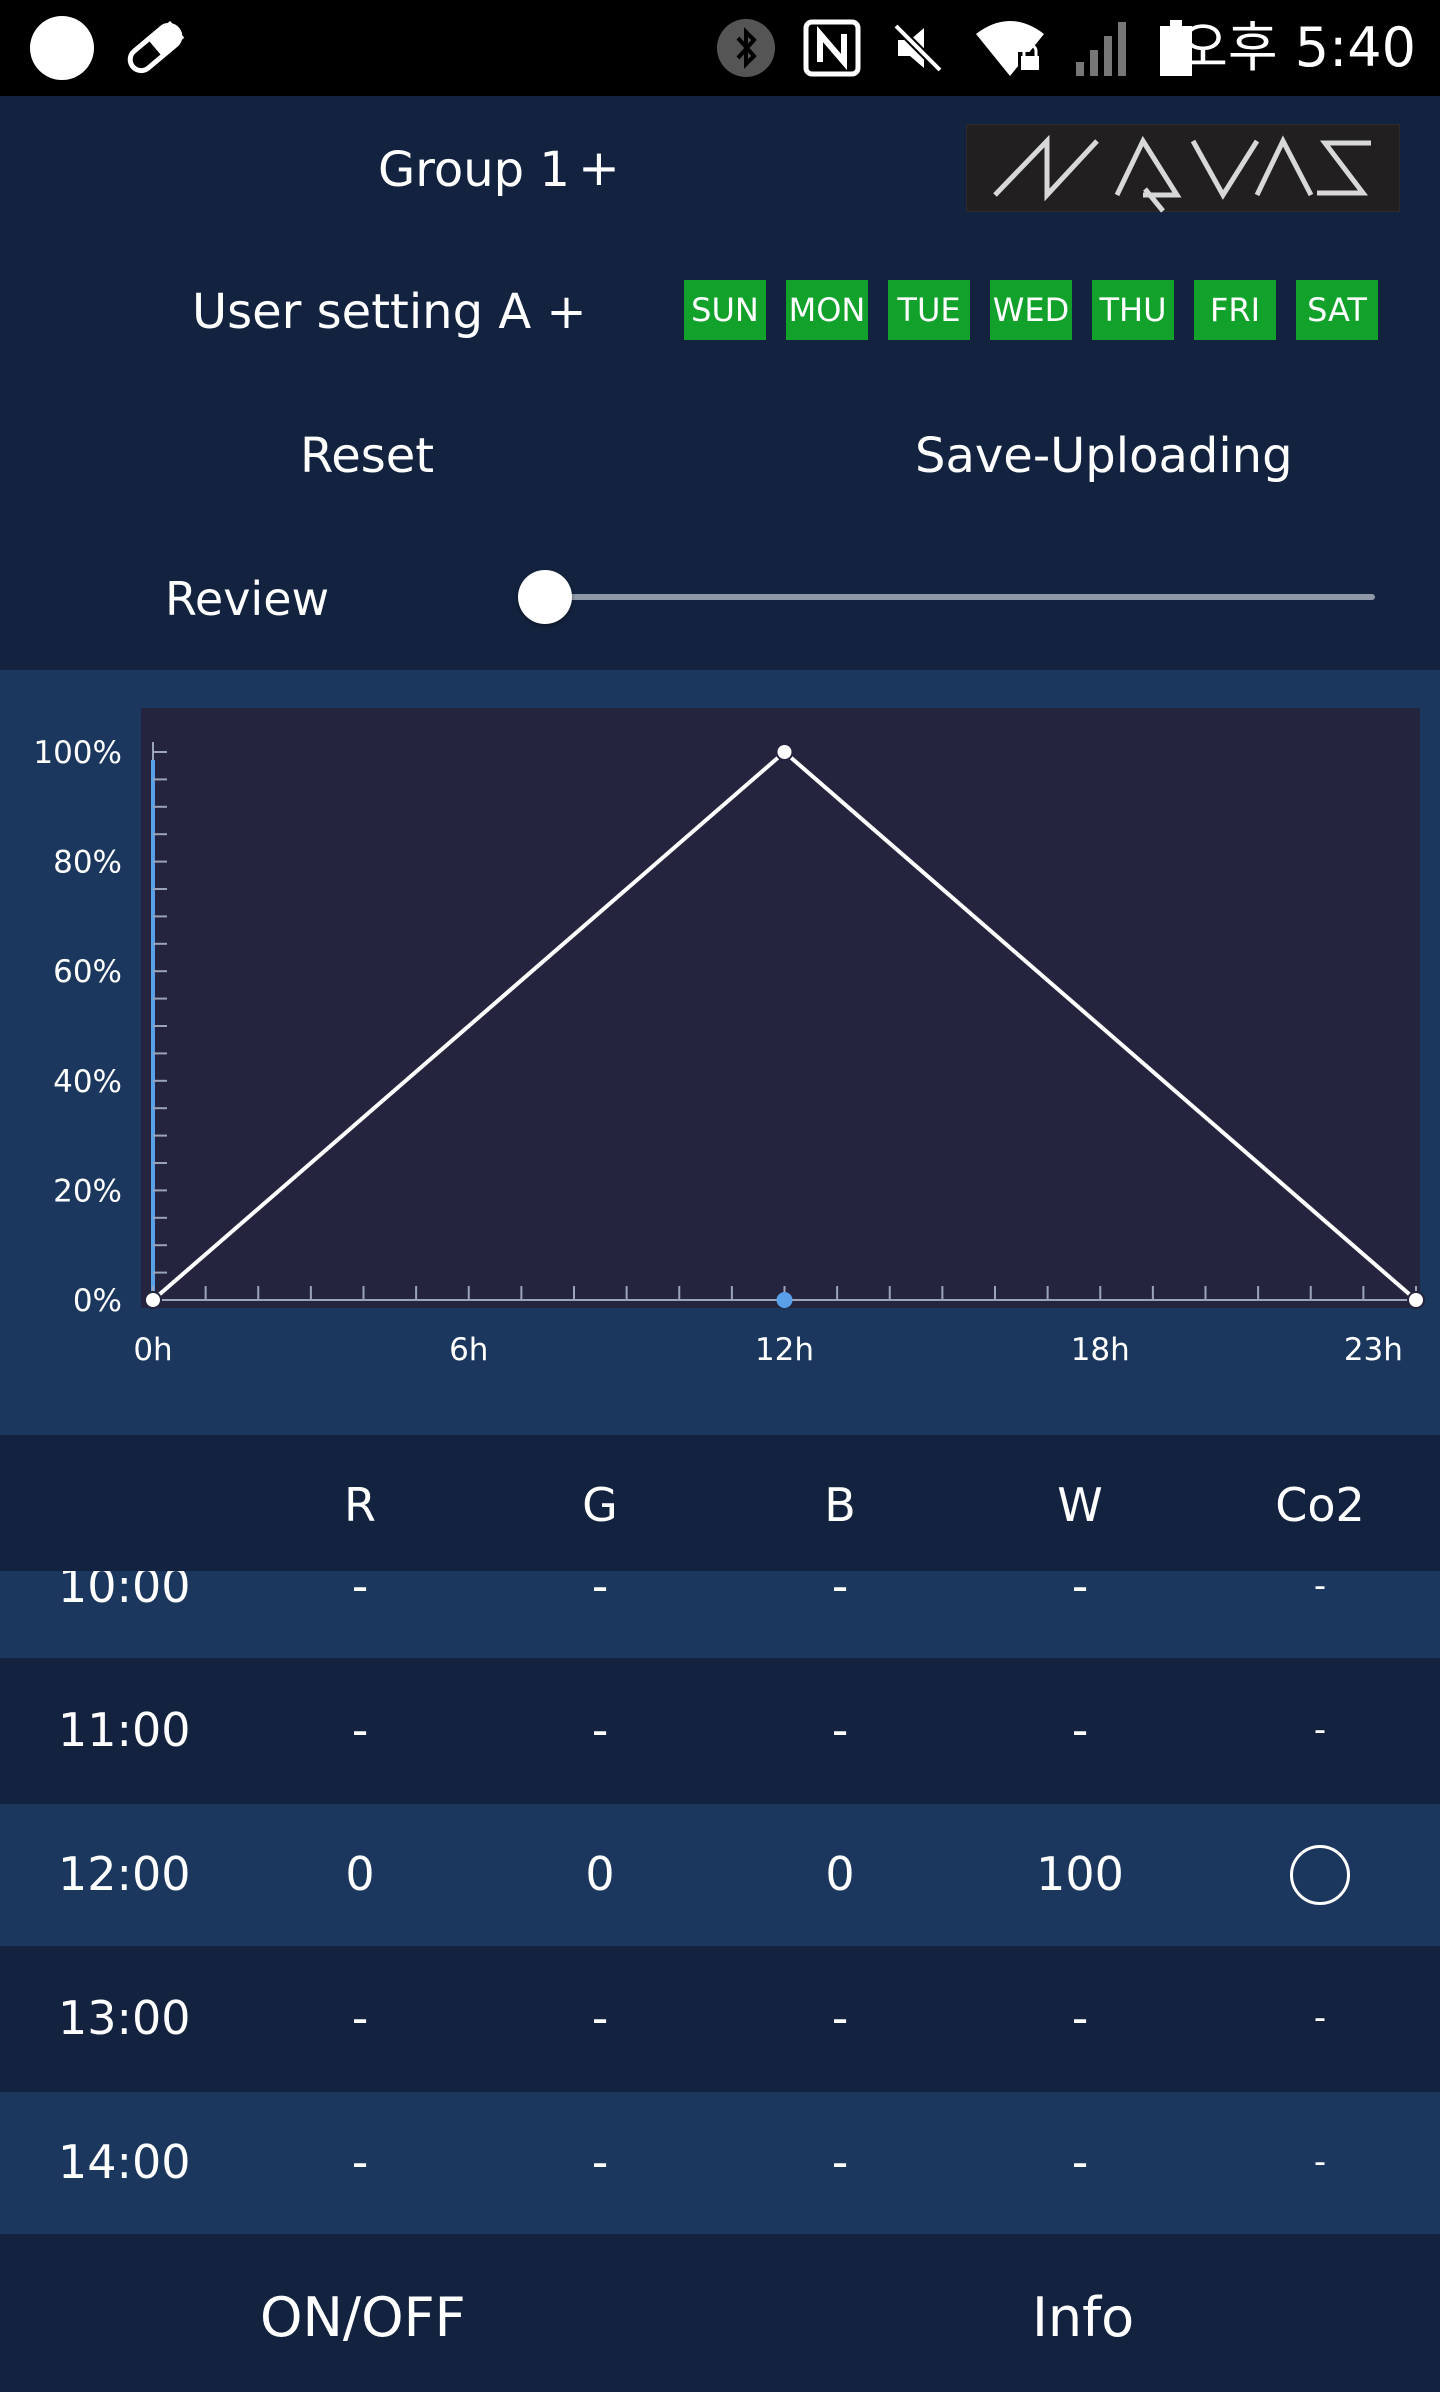 The height and width of the screenshot is (2392, 1440). I want to click on signal-icon, so click(1101, 49).